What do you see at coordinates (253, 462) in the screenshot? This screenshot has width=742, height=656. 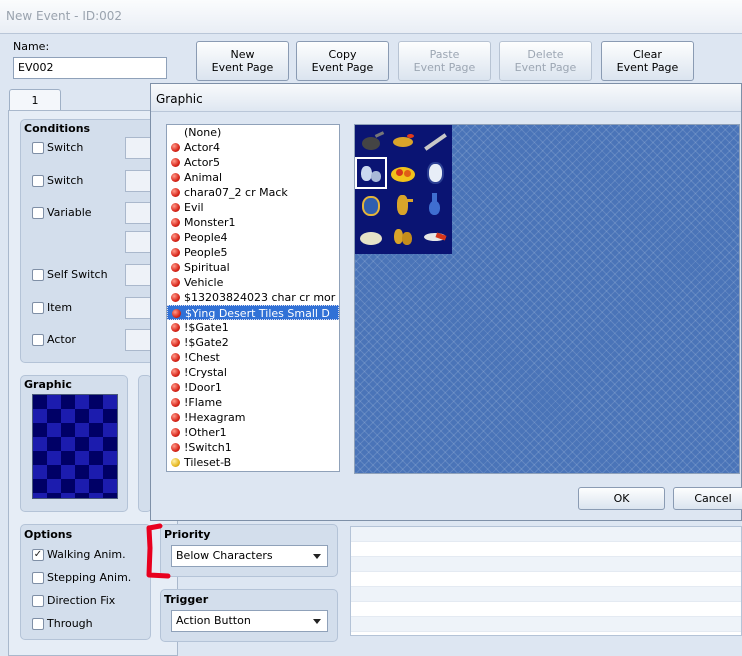 I see `file-list-item: Tileset-B` at bounding box center [253, 462].